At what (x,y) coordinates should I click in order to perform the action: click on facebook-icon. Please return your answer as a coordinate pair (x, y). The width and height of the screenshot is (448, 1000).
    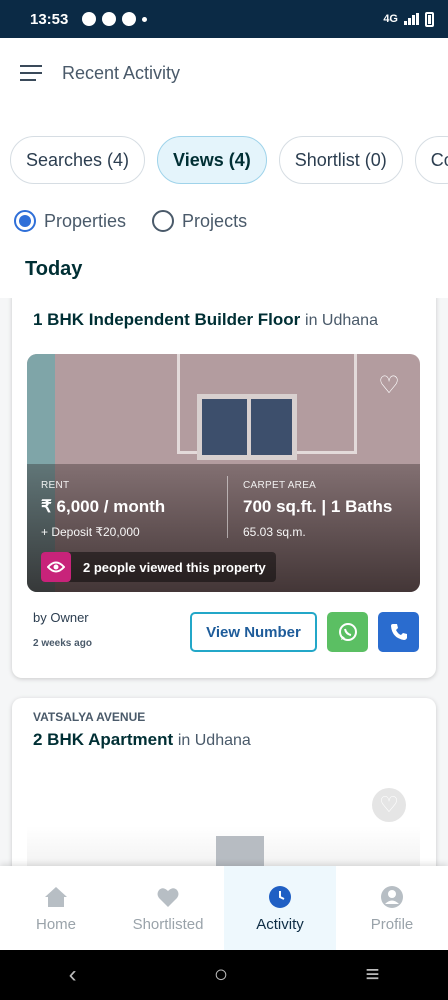
    Looking at the image, I should click on (89, 19).